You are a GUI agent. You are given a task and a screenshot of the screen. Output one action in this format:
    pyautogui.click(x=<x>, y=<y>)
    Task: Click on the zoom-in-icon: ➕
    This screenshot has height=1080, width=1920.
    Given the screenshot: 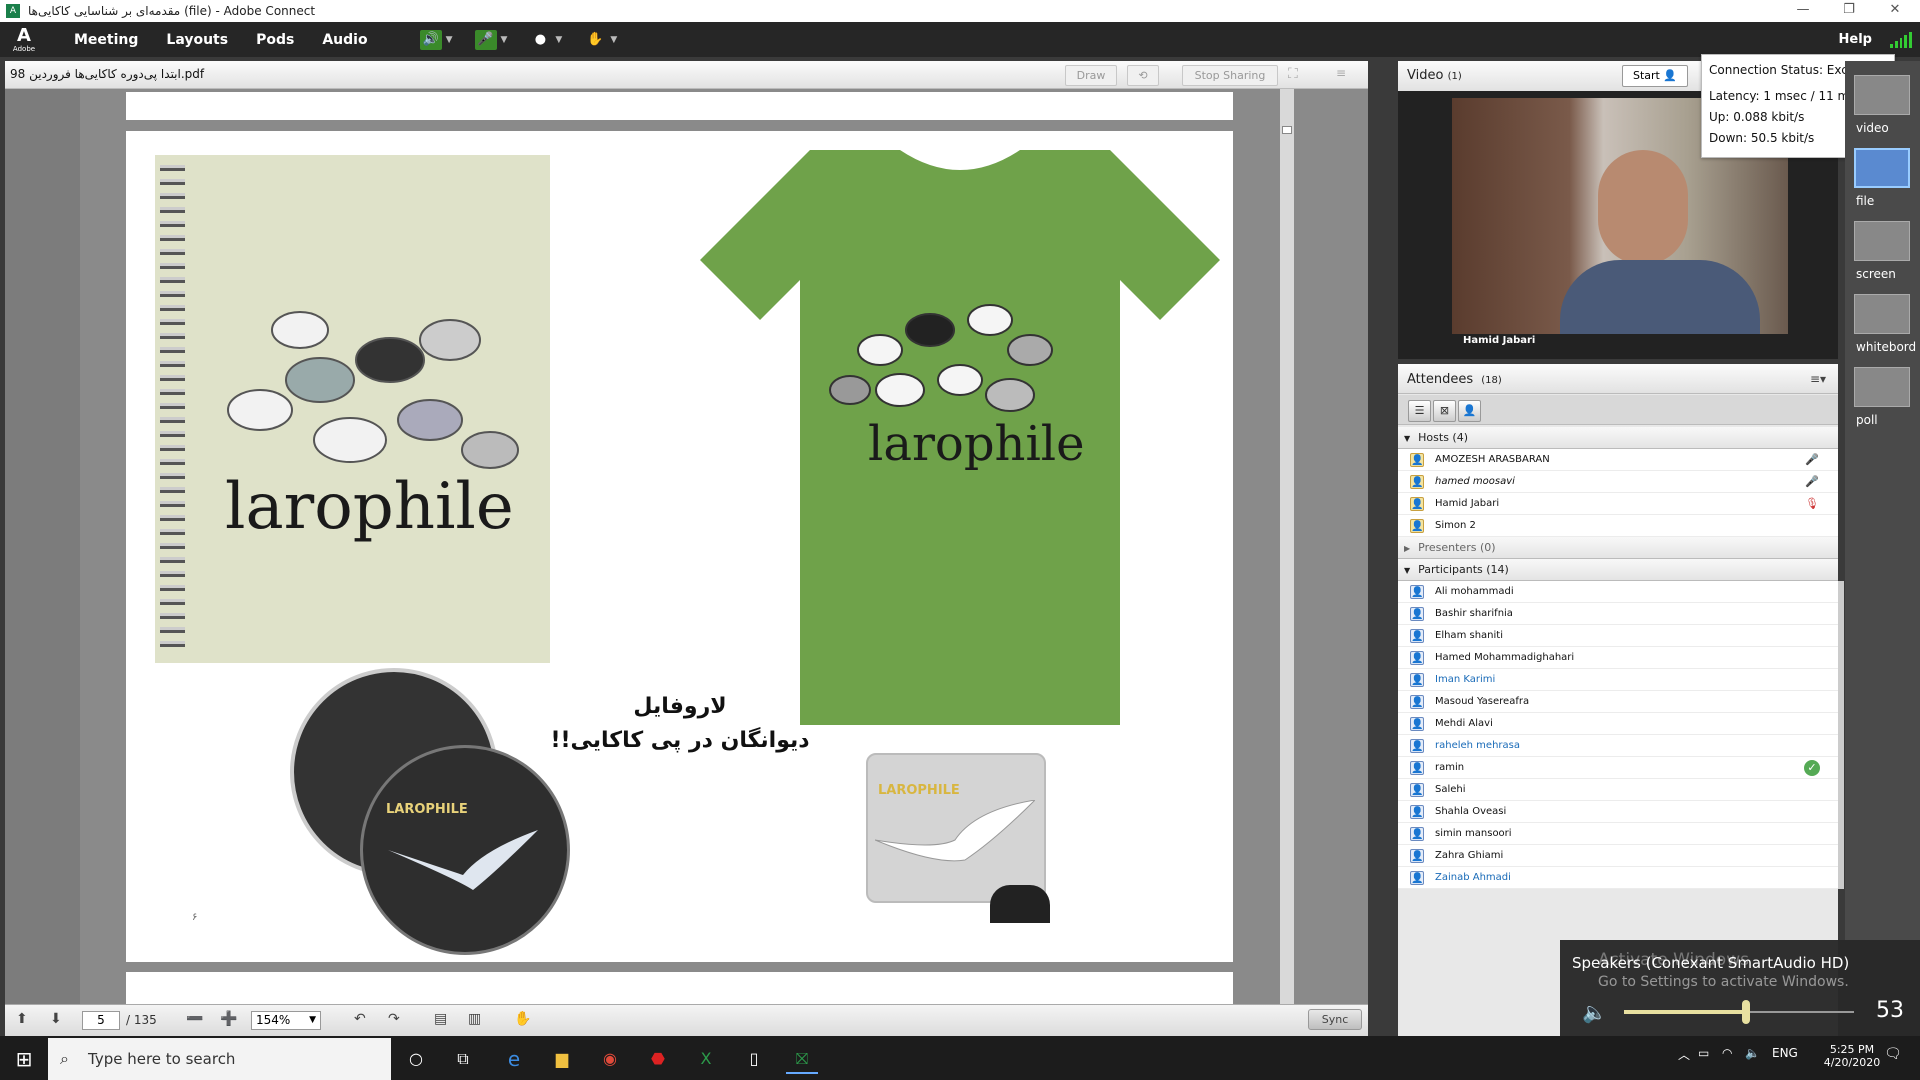 What is the action you would take?
    pyautogui.click(x=228, y=1019)
    